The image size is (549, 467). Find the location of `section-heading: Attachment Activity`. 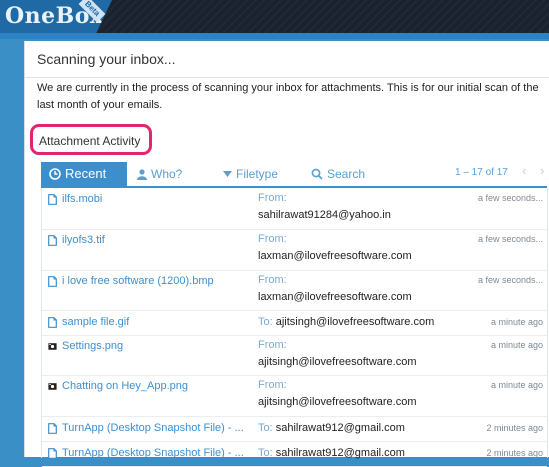

section-heading: Attachment Activity is located at coordinates (90, 141).